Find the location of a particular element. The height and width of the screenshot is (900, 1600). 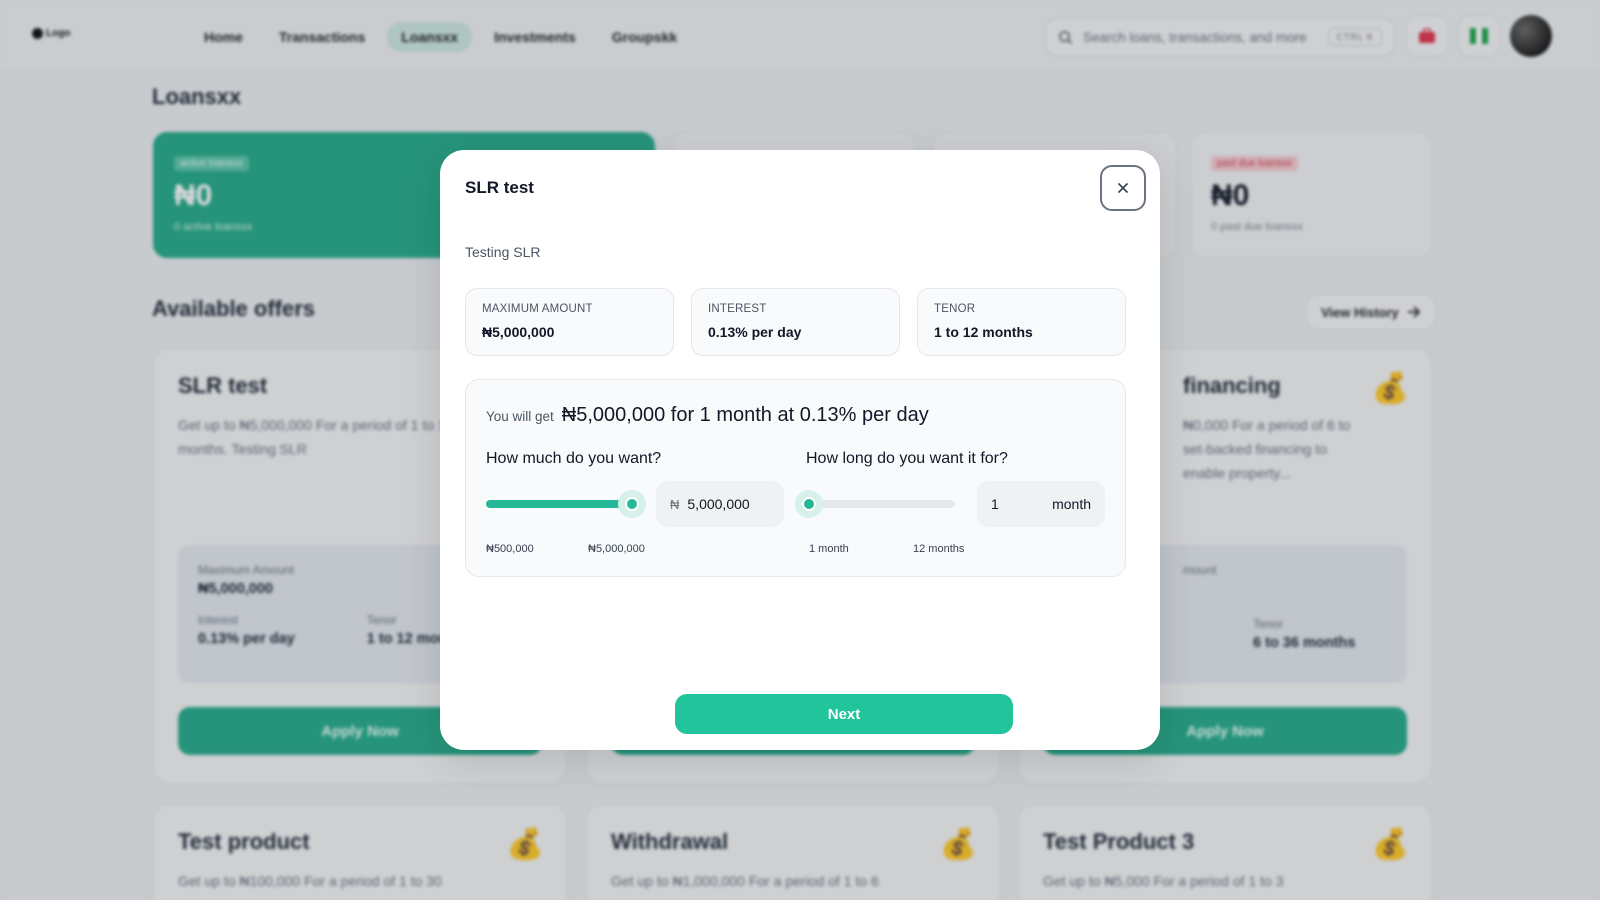

interest-stat: INTEREST 0.13% per day is located at coordinates (795, 322).